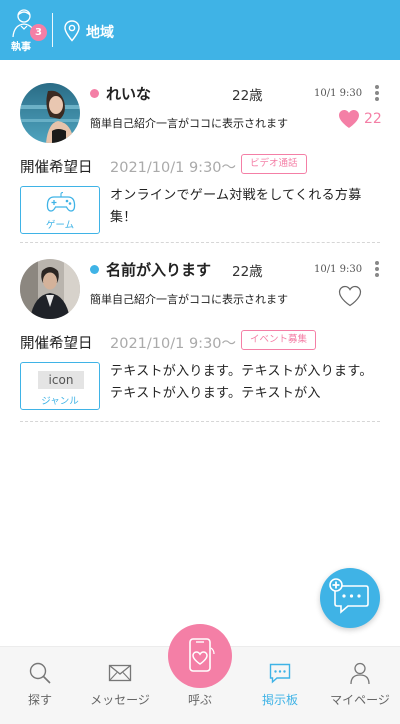 The image size is (400, 724). I want to click on new-post-button, so click(350, 598).